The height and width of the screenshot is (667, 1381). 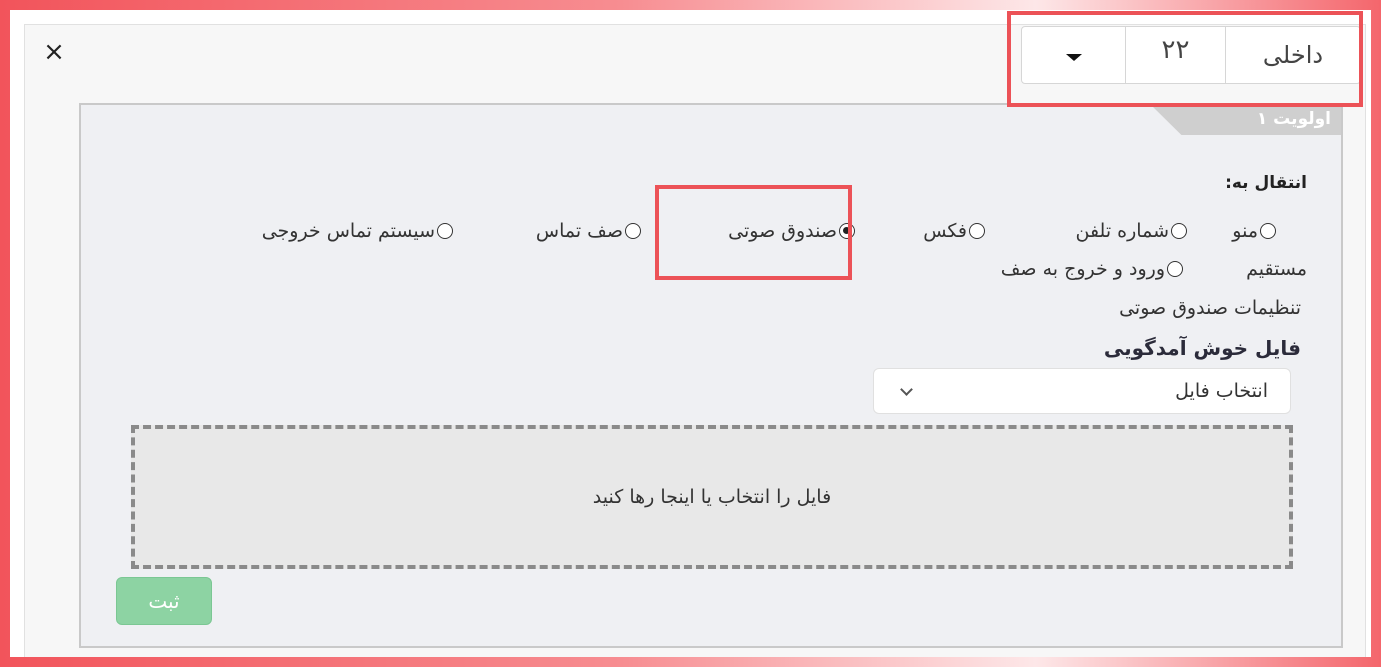 I want to click on radio-fax: فکس, so click(x=954, y=231).